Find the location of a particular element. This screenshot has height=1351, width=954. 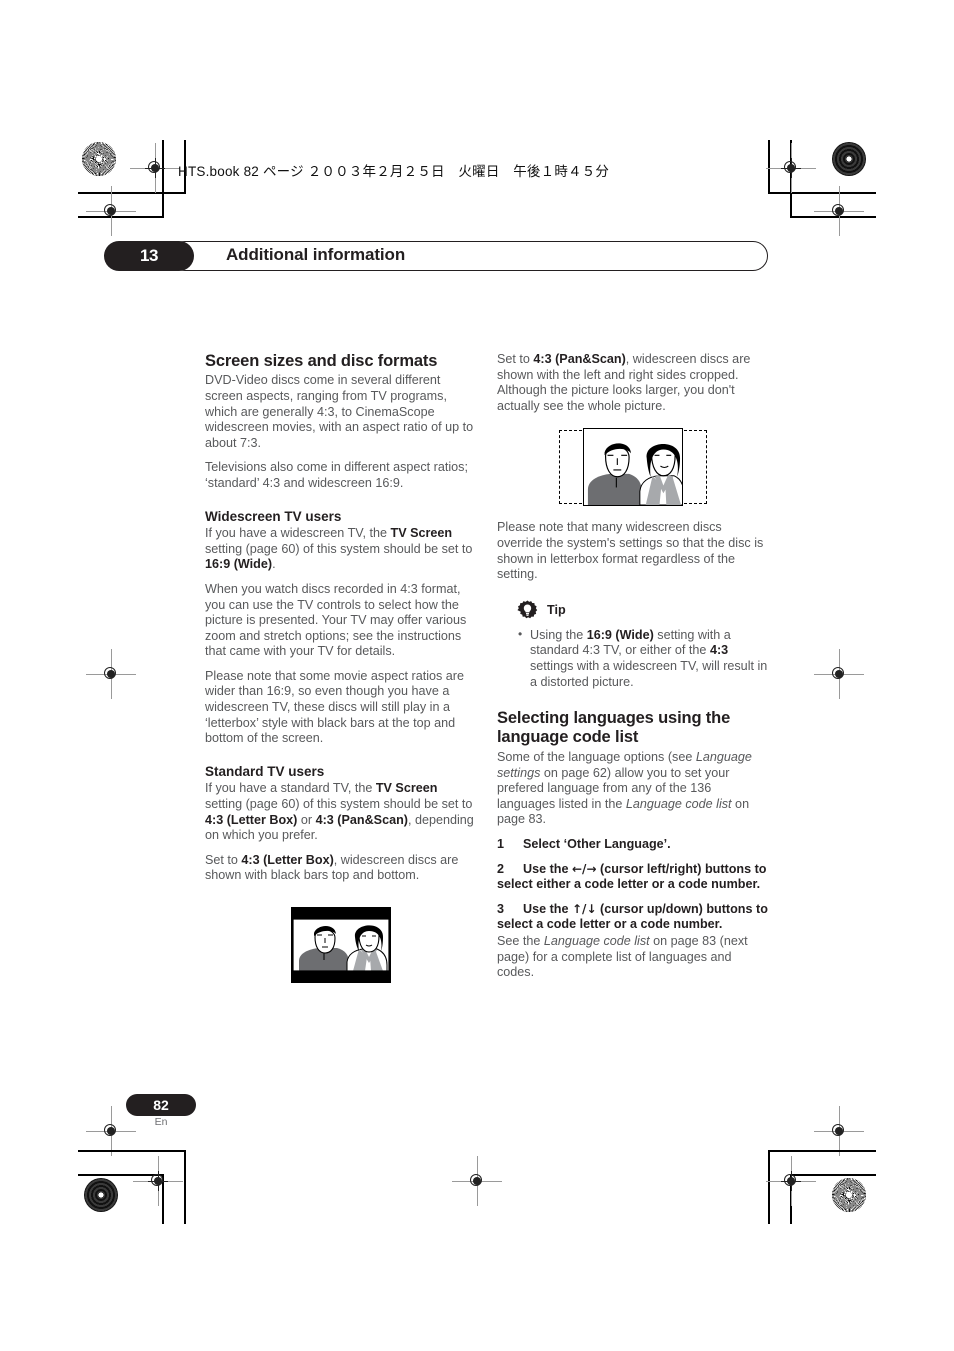

letterbox-tv-illustration is located at coordinates (341, 944).